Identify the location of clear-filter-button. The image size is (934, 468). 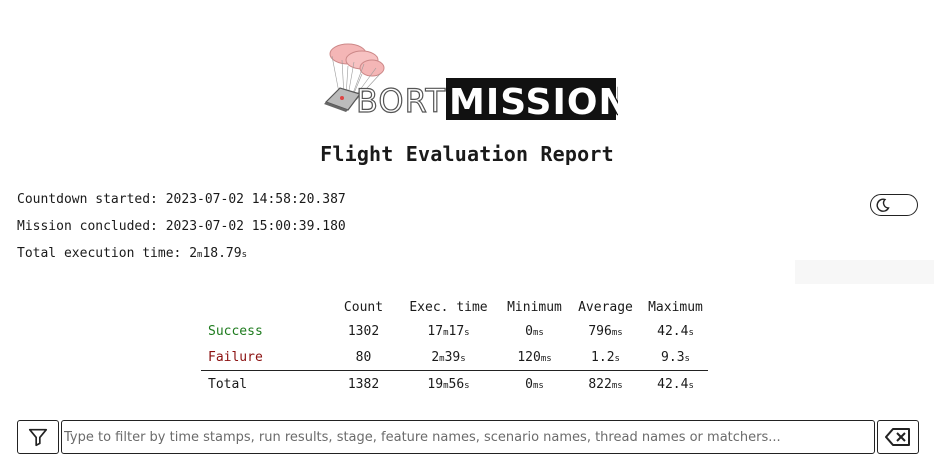
(898, 437).